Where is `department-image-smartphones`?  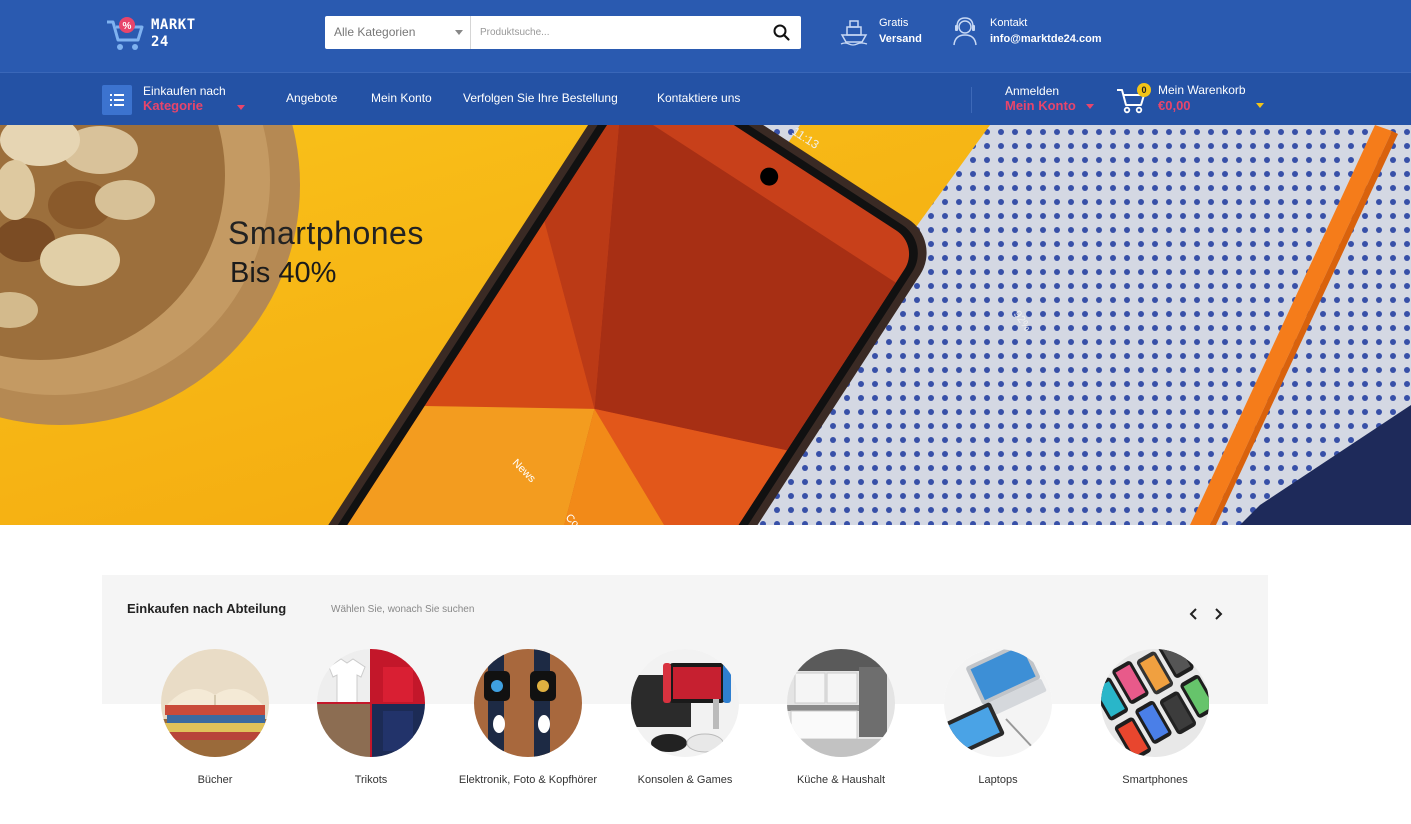
department-image-smartphones is located at coordinates (1155, 703).